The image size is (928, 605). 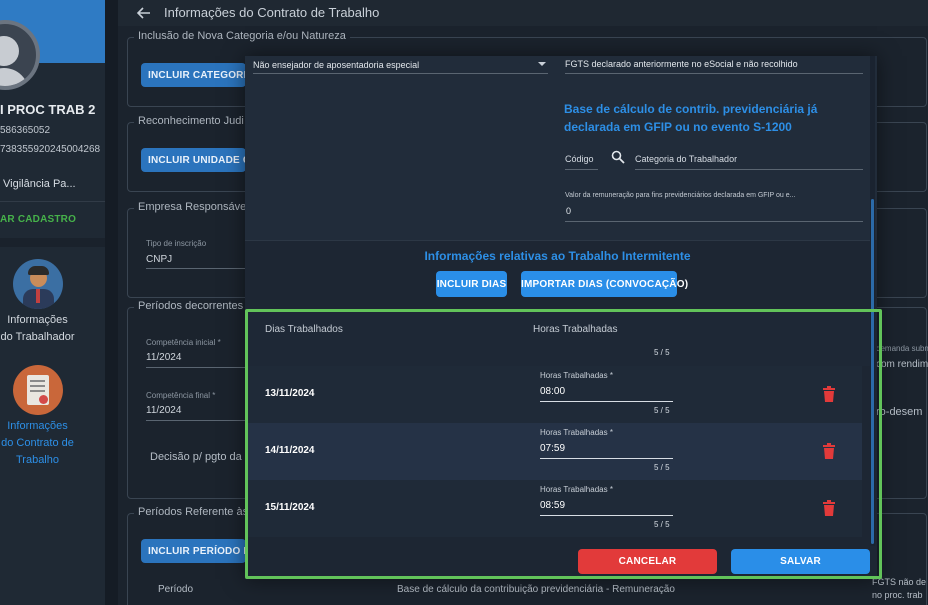 What do you see at coordinates (872, 371) in the screenshot?
I see `scrollbar-thumb` at bounding box center [872, 371].